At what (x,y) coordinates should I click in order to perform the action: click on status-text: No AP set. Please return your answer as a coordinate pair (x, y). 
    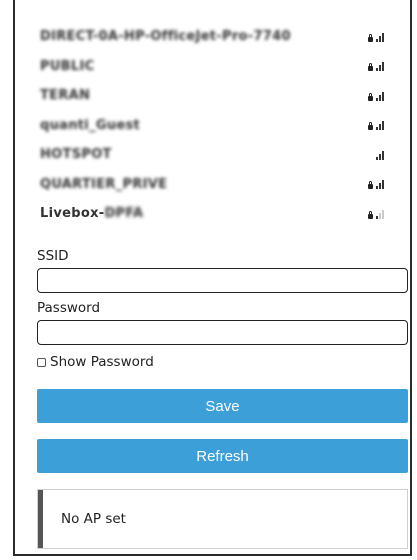
    Looking at the image, I should click on (93, 519).